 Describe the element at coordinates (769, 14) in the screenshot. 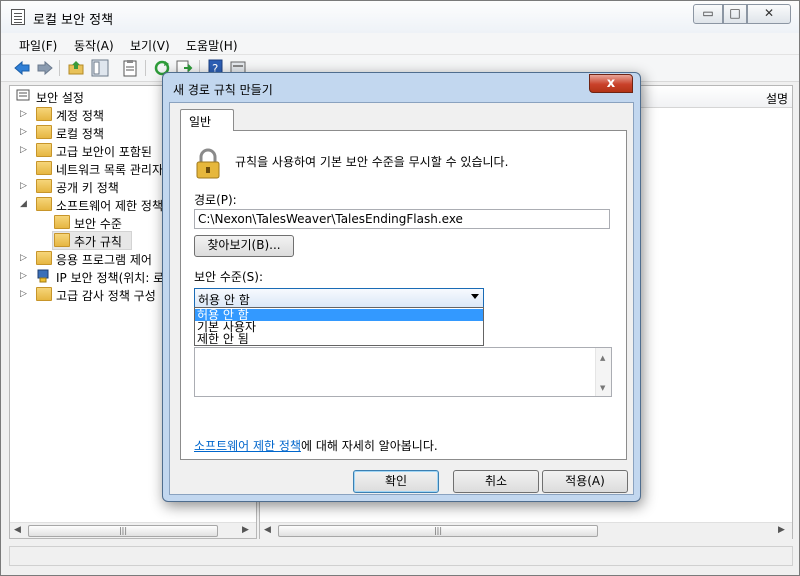

I see `close-button: ✕` at that location.